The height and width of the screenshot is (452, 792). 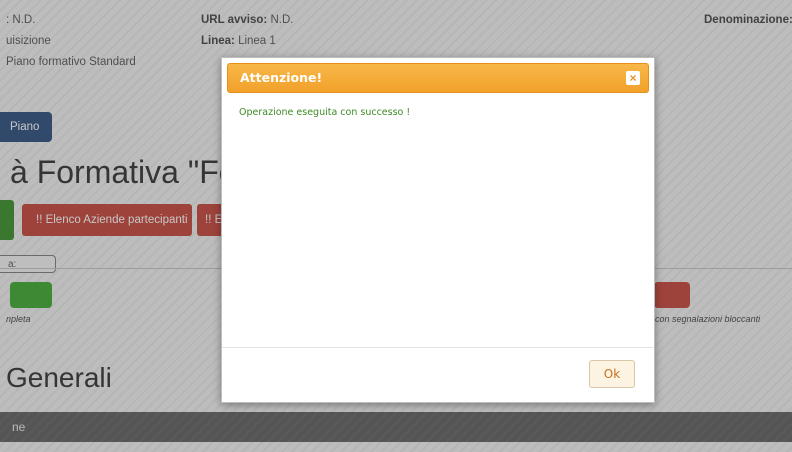 What do you see at coordinates (438, 78) in the screenshot?
I see `dialog-header: Attenzione! ×` at bounding box center [438, 78].